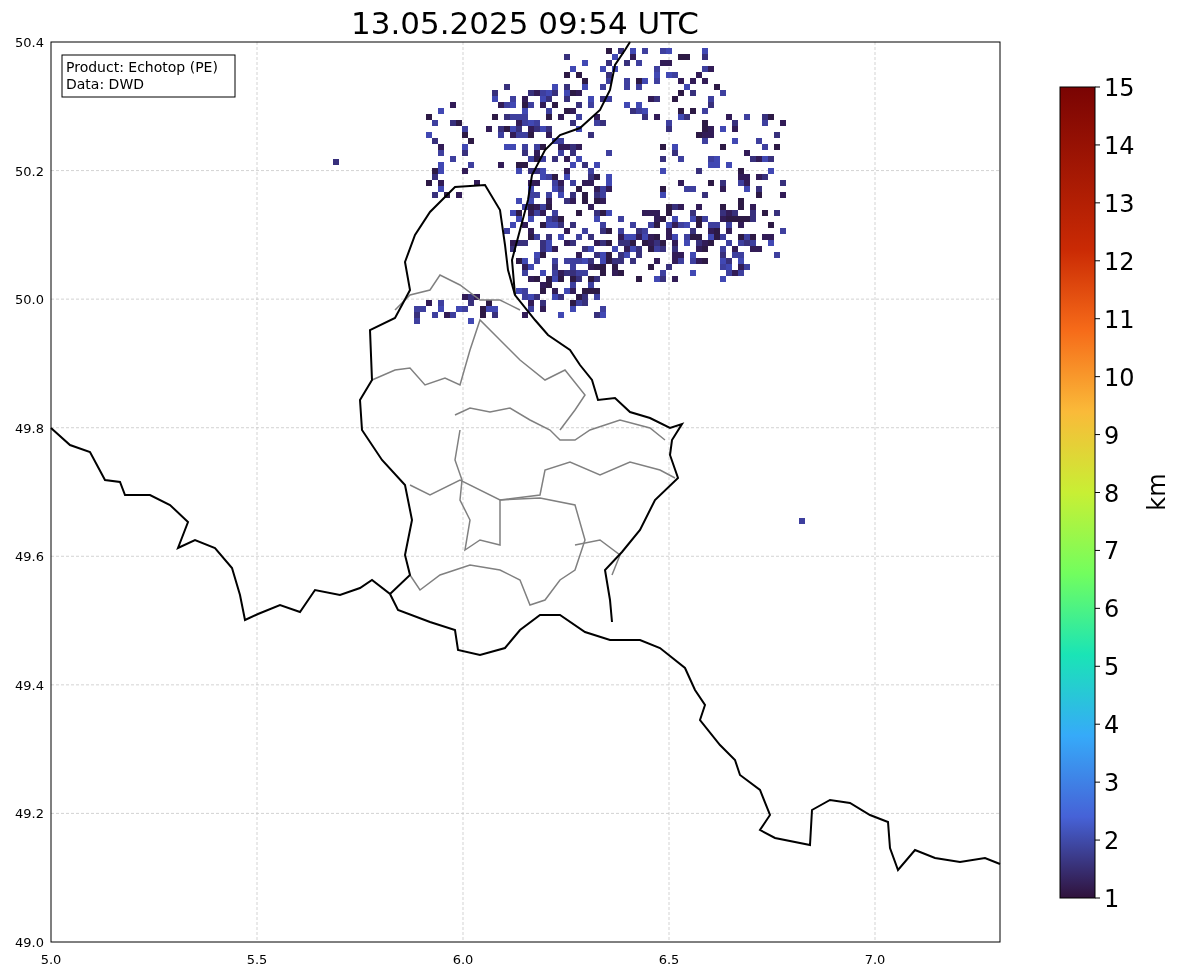  I want to click on colorbar-tick-label: 9, so click(1112, 435).